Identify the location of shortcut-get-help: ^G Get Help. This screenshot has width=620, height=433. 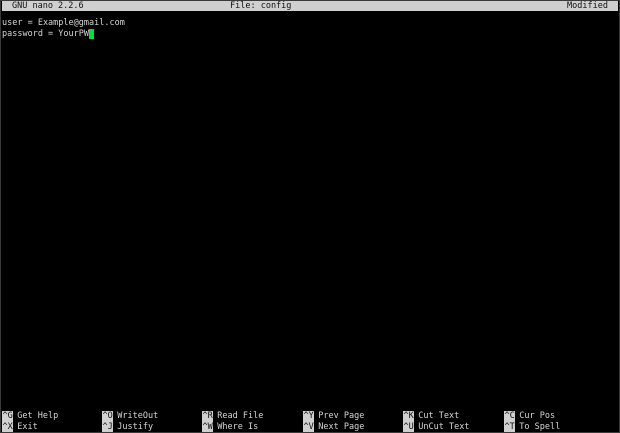
(30, 416).